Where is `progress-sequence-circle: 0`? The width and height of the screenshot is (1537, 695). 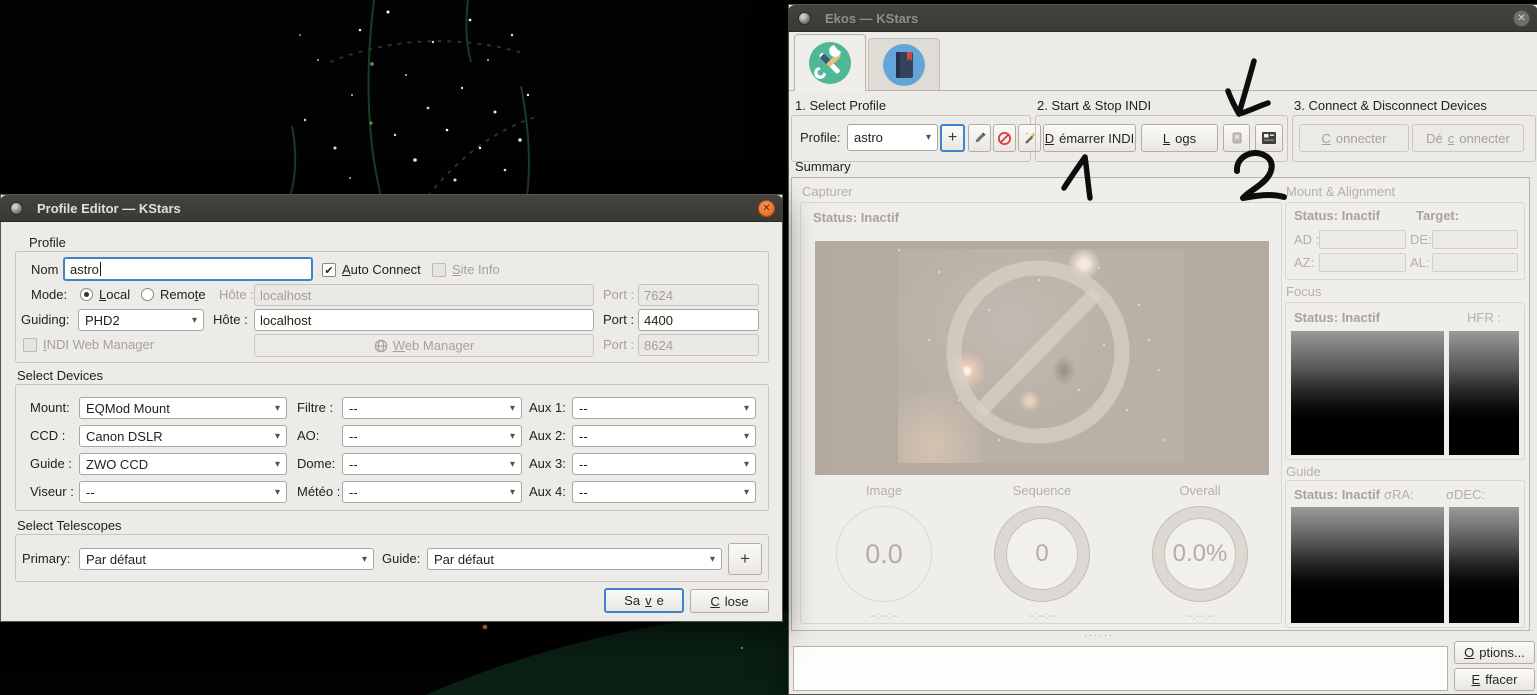
progress-sequence-circle: 0 is located at coordinates (1042, 554).